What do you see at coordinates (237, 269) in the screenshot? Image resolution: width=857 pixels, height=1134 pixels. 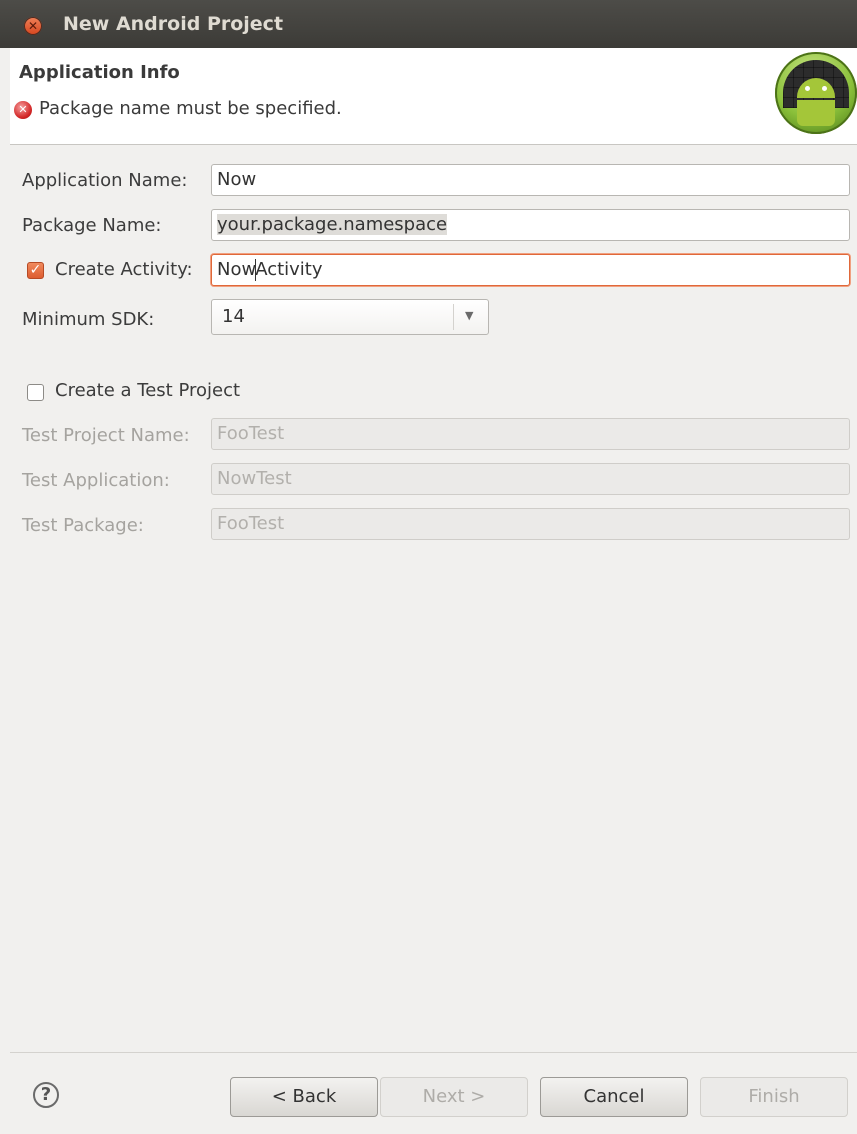 I see `activity-value-before-caret: Now` at bounding box center [237, 269].